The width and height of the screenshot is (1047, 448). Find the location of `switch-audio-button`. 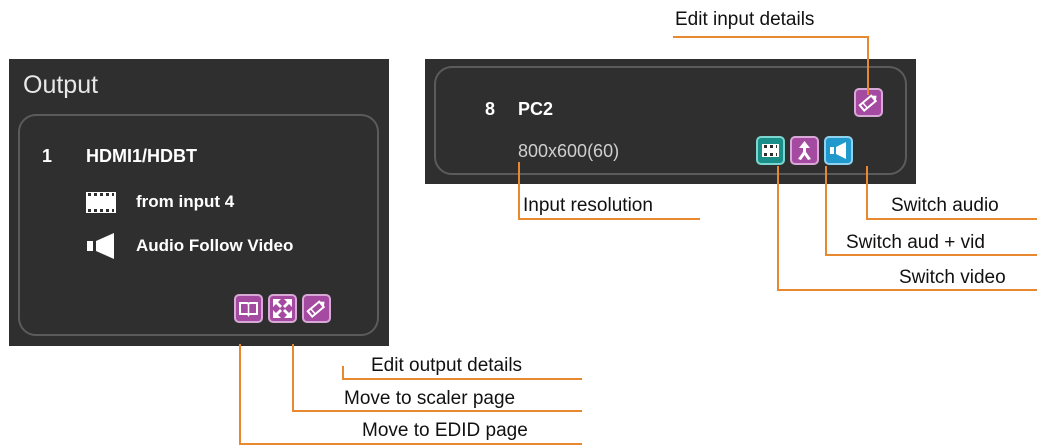

switch-audio-button is located at coordinates (838, 150).